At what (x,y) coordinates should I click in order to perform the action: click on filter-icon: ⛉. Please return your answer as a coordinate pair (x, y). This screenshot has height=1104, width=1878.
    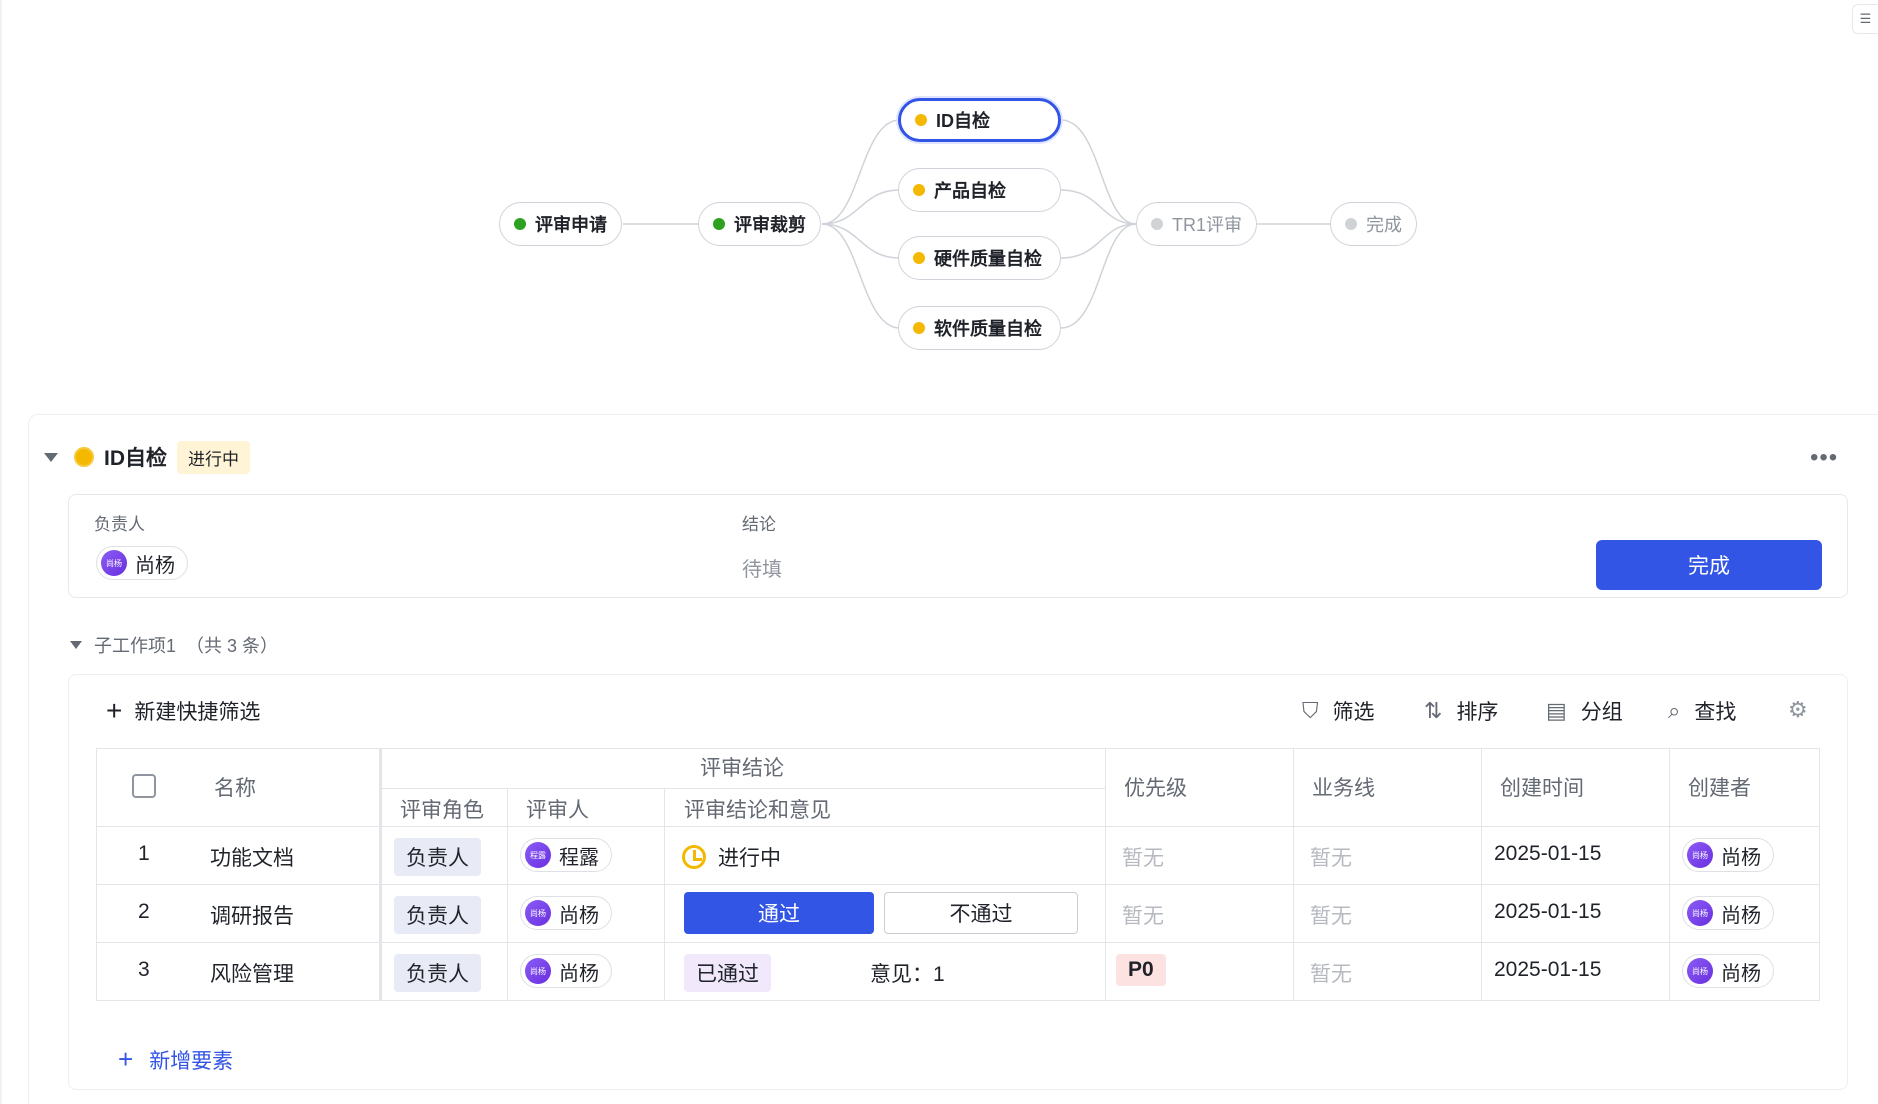
    Looking at the image, I should click on (1310, 710).